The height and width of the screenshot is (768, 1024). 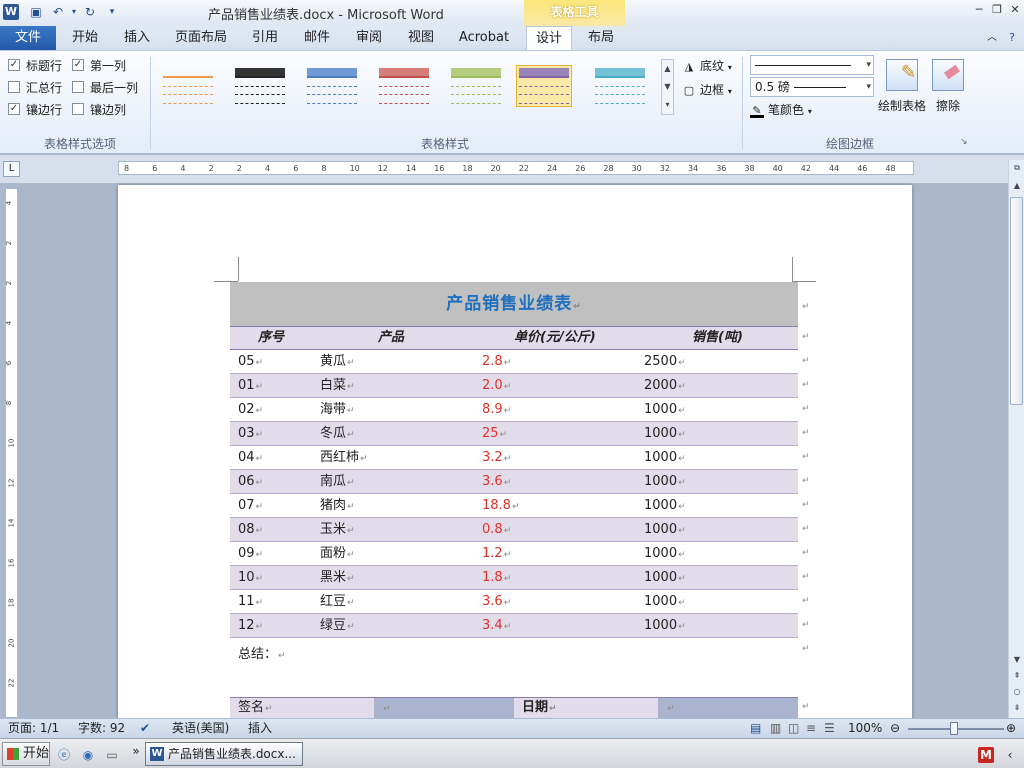 I want to click on table-row: 02↵ 海带↵ 8.9↵ 1000↵, so click(x=514, y=410).